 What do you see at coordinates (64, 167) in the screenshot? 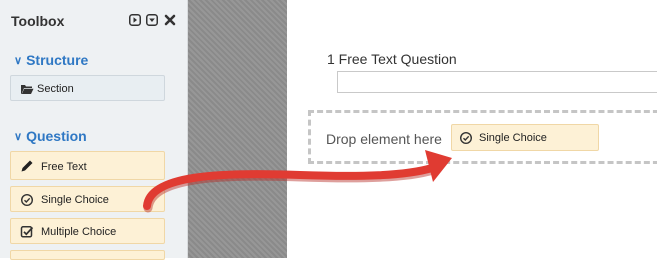
I see `tool-free-text-label: Free Text` at bounding box center [64, 167].